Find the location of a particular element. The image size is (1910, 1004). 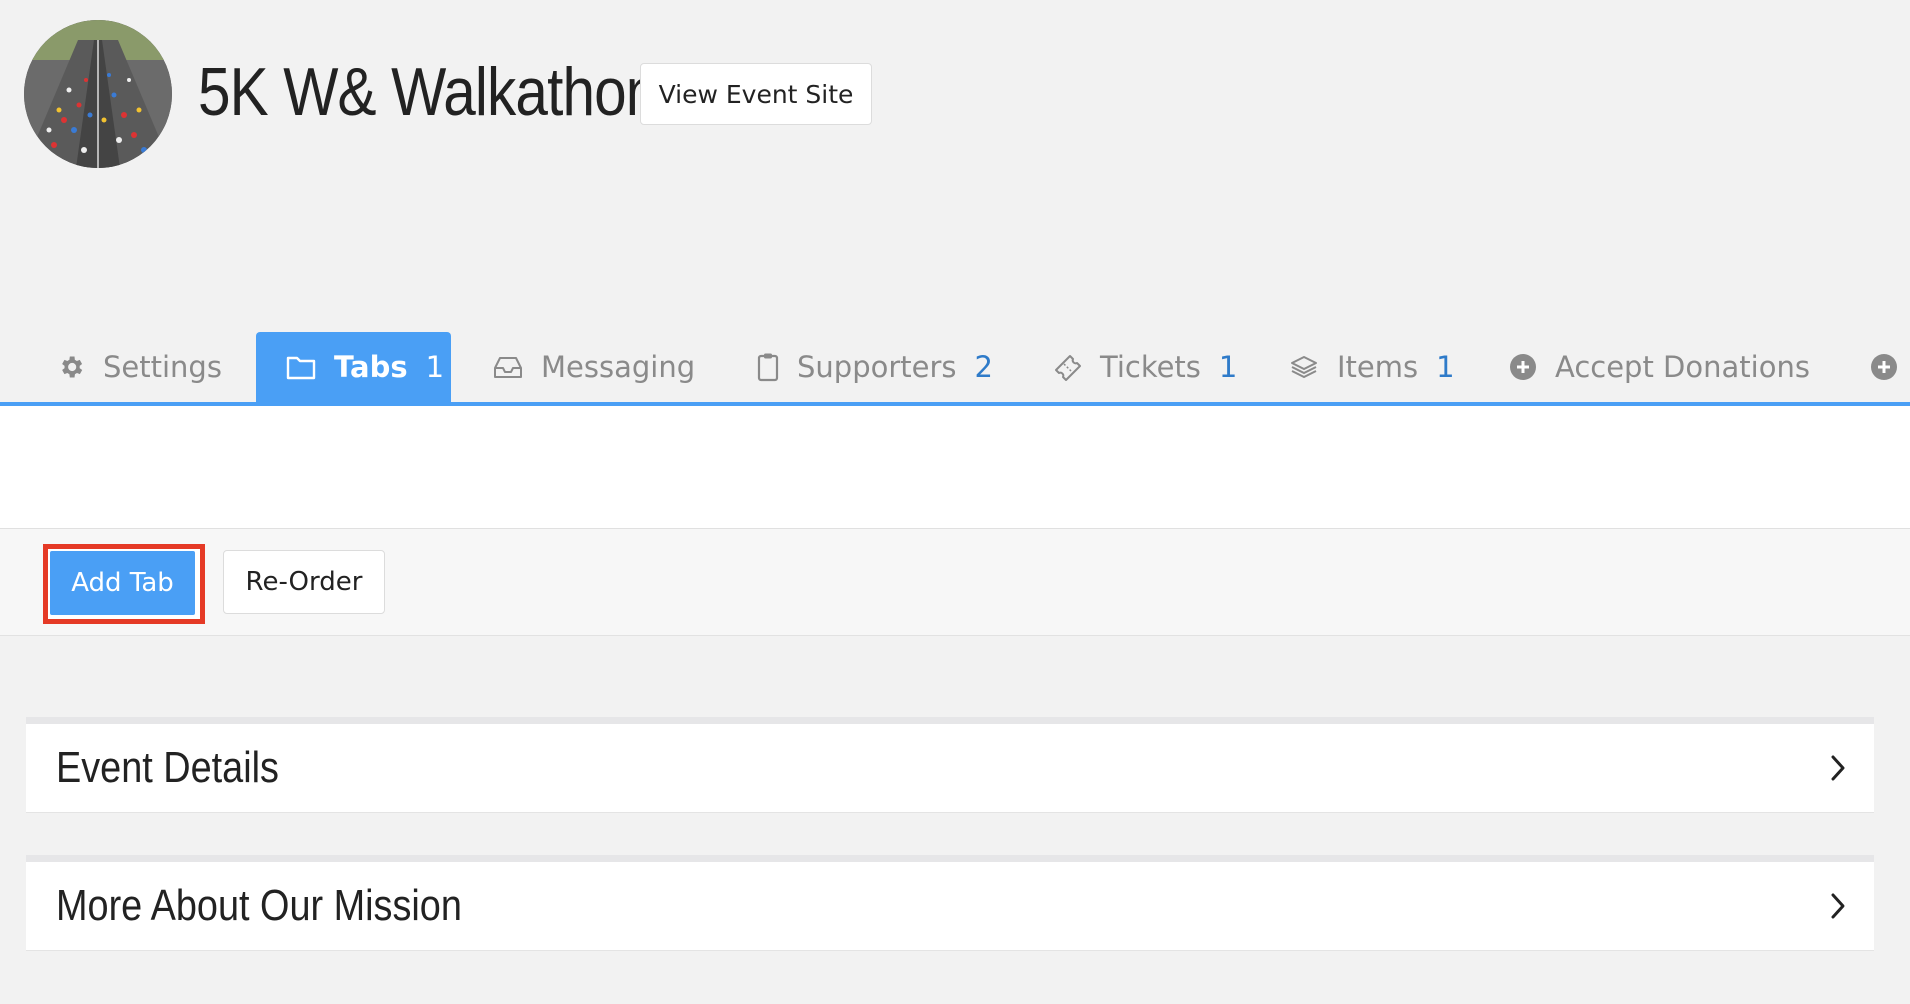

panel-title: More About Our Mission is located at coordinates (259, 905).